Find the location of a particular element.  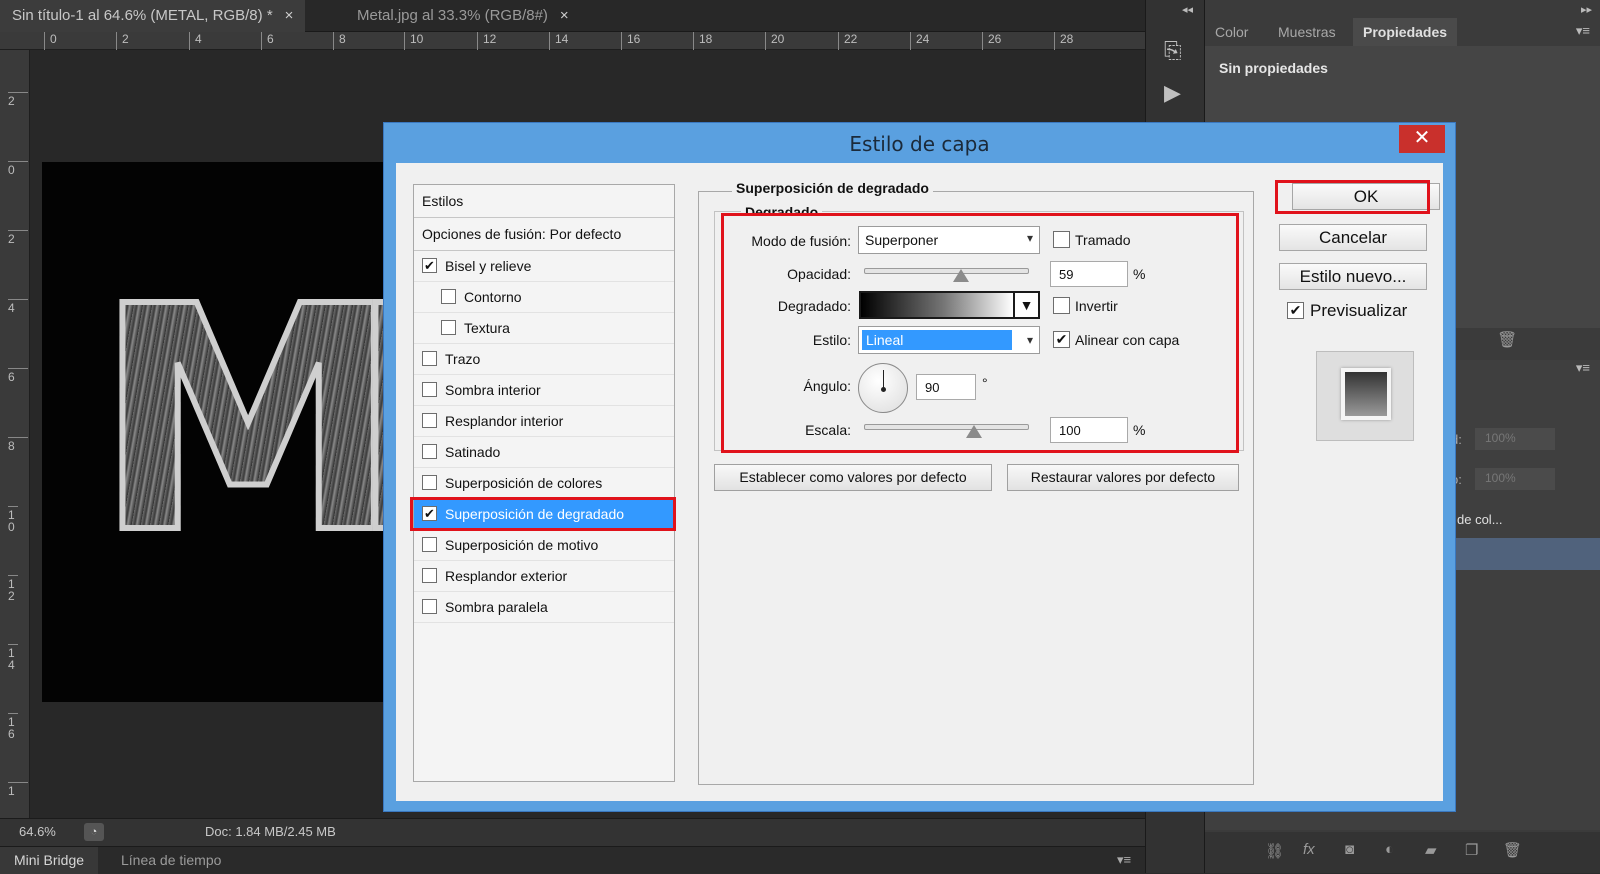

style-item-pattern-overlay: Superposición de motivo is located at coordinates (544, 545).